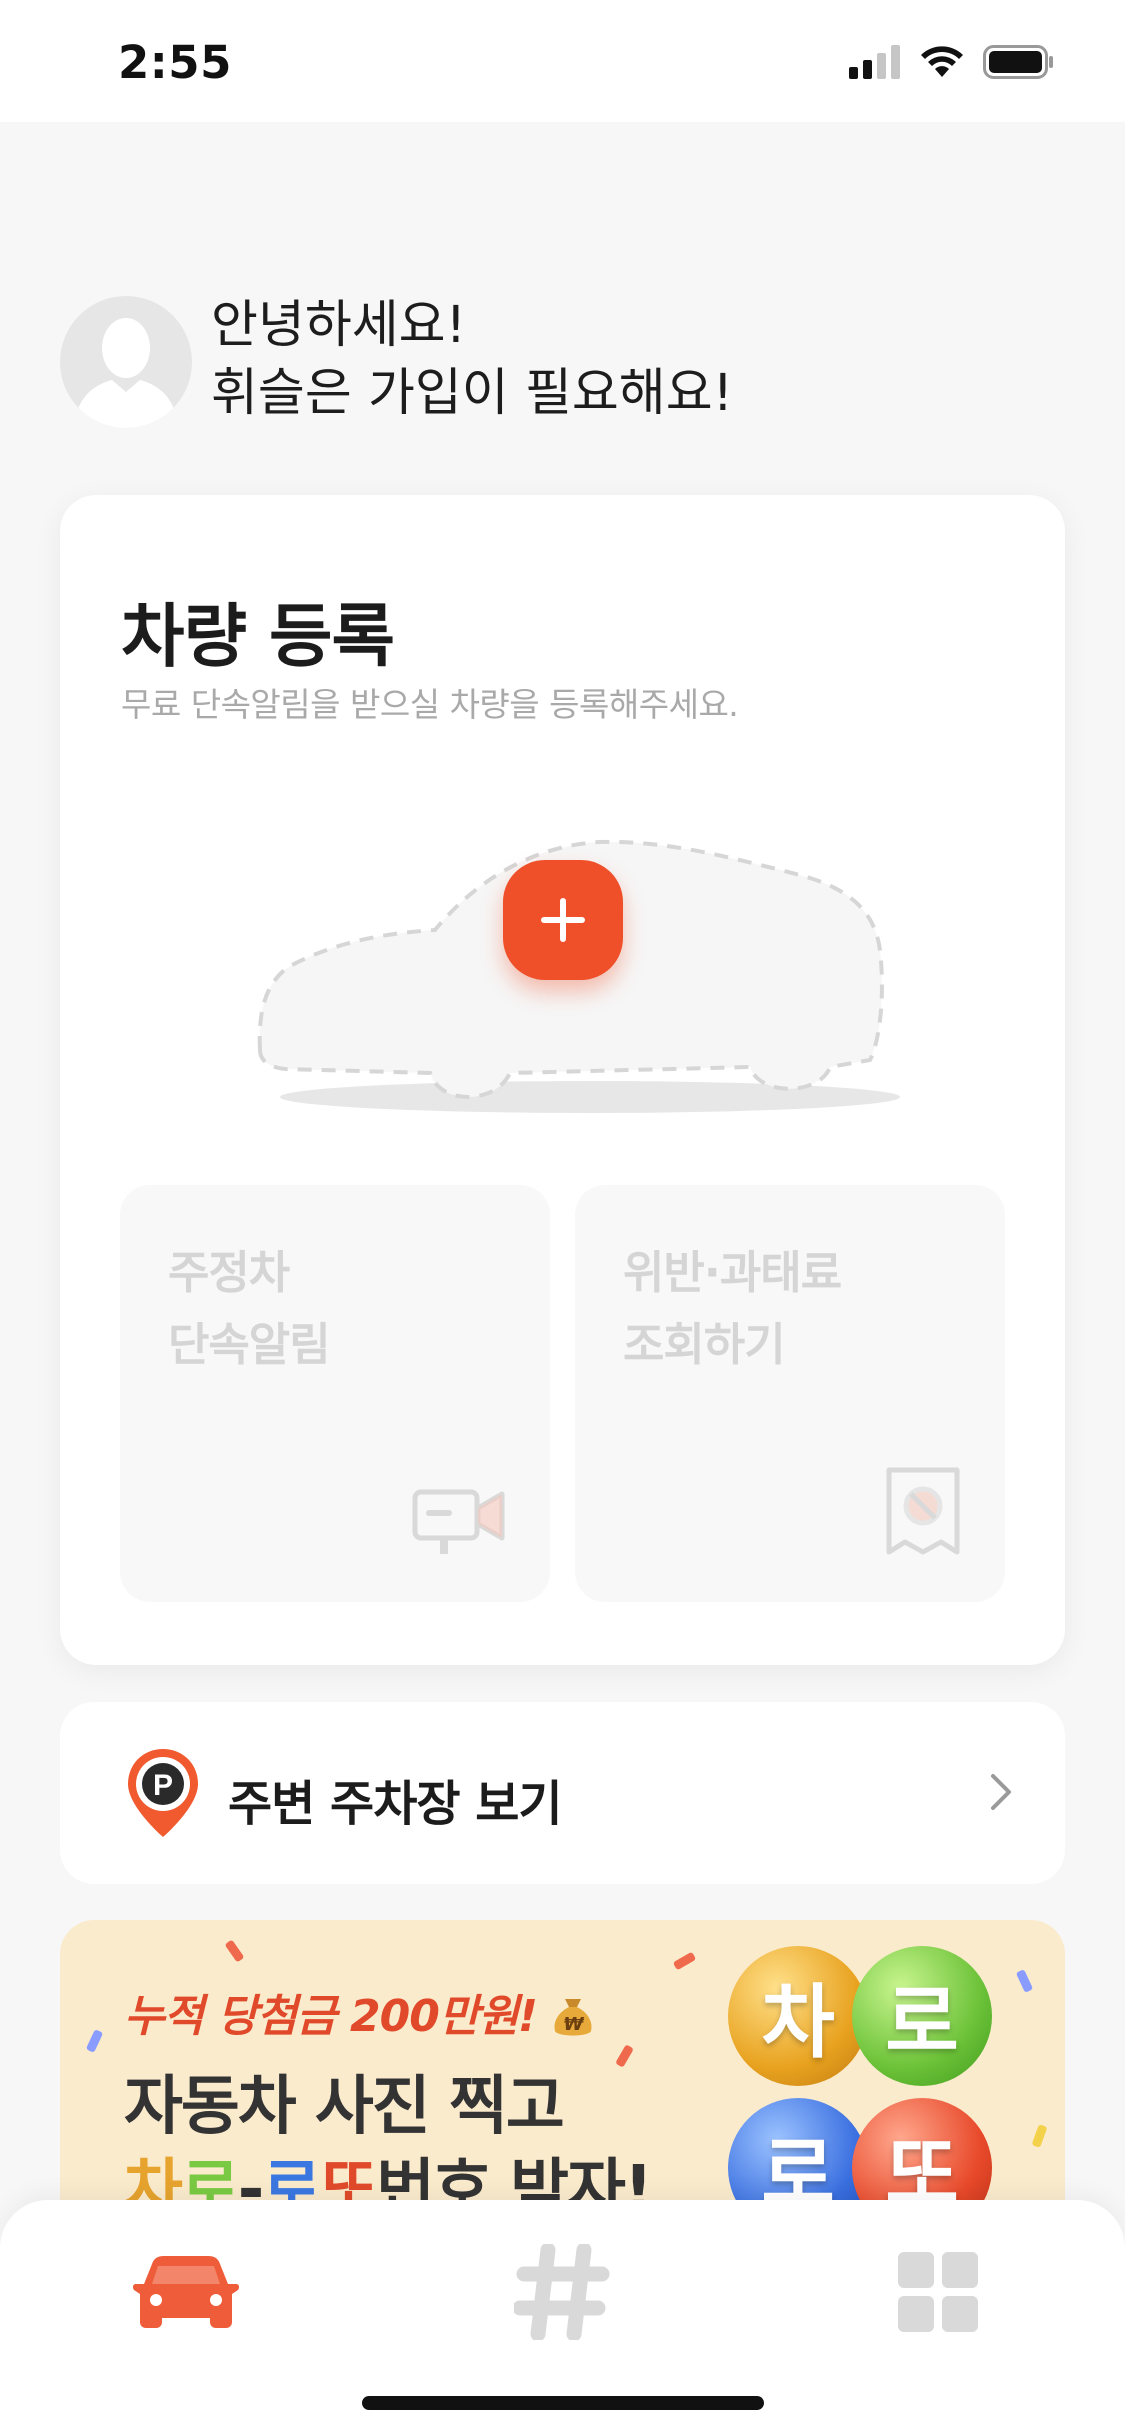 The image size is (1125, 2436). Describe the element at coordinates (126, 373) in the screenshot. I see `default-user-icon` at that location.